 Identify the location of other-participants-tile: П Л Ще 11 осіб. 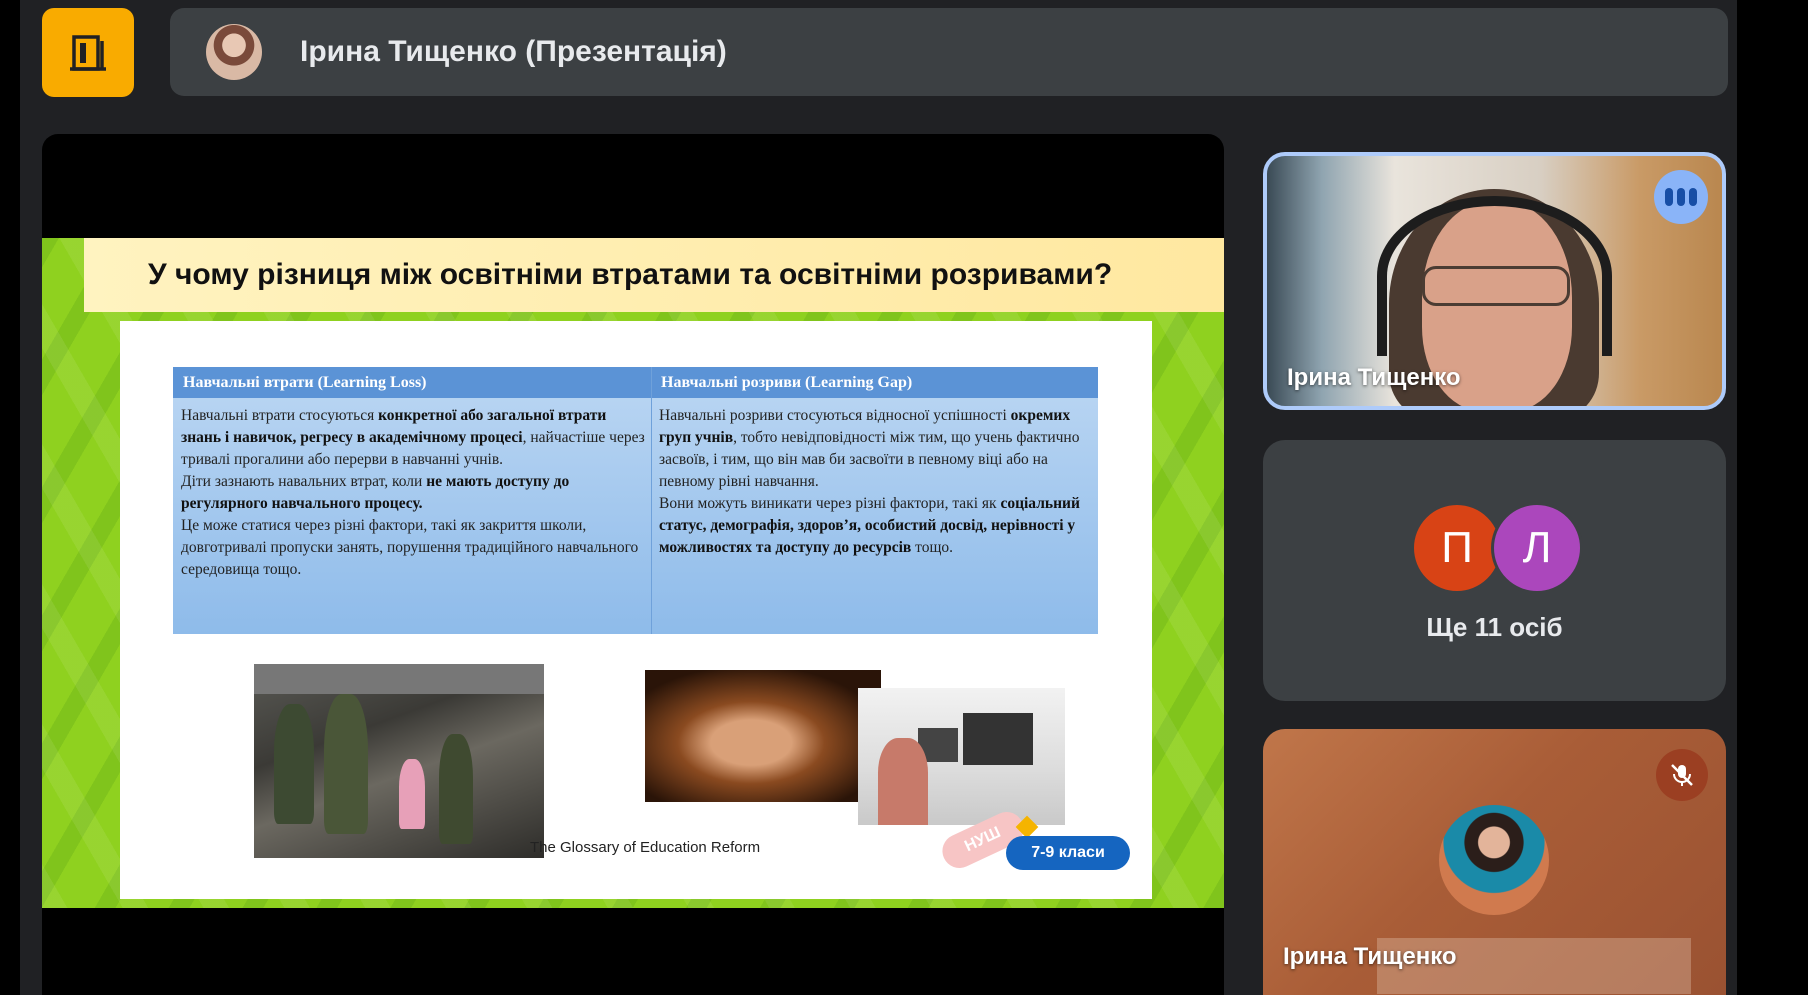
(1494, 570).